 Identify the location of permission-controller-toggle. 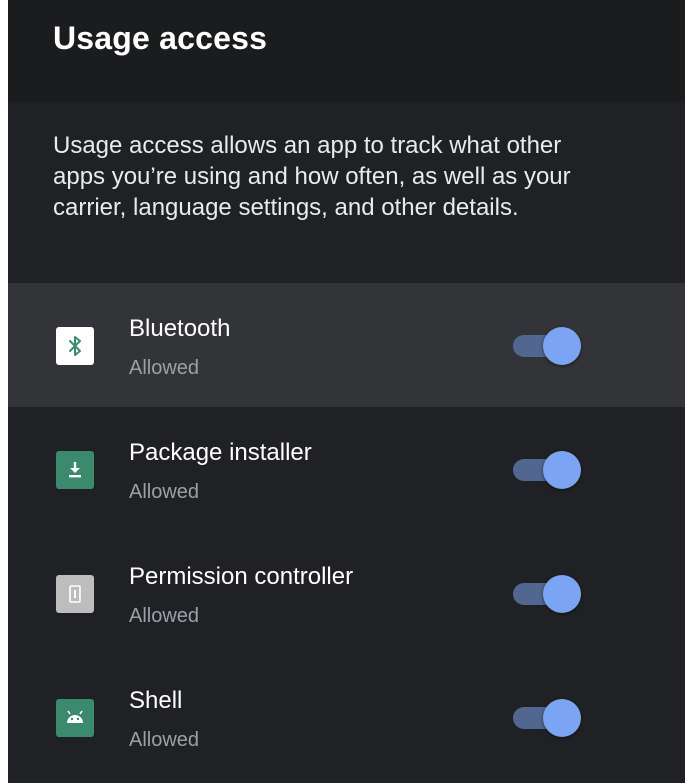
(547, 594).